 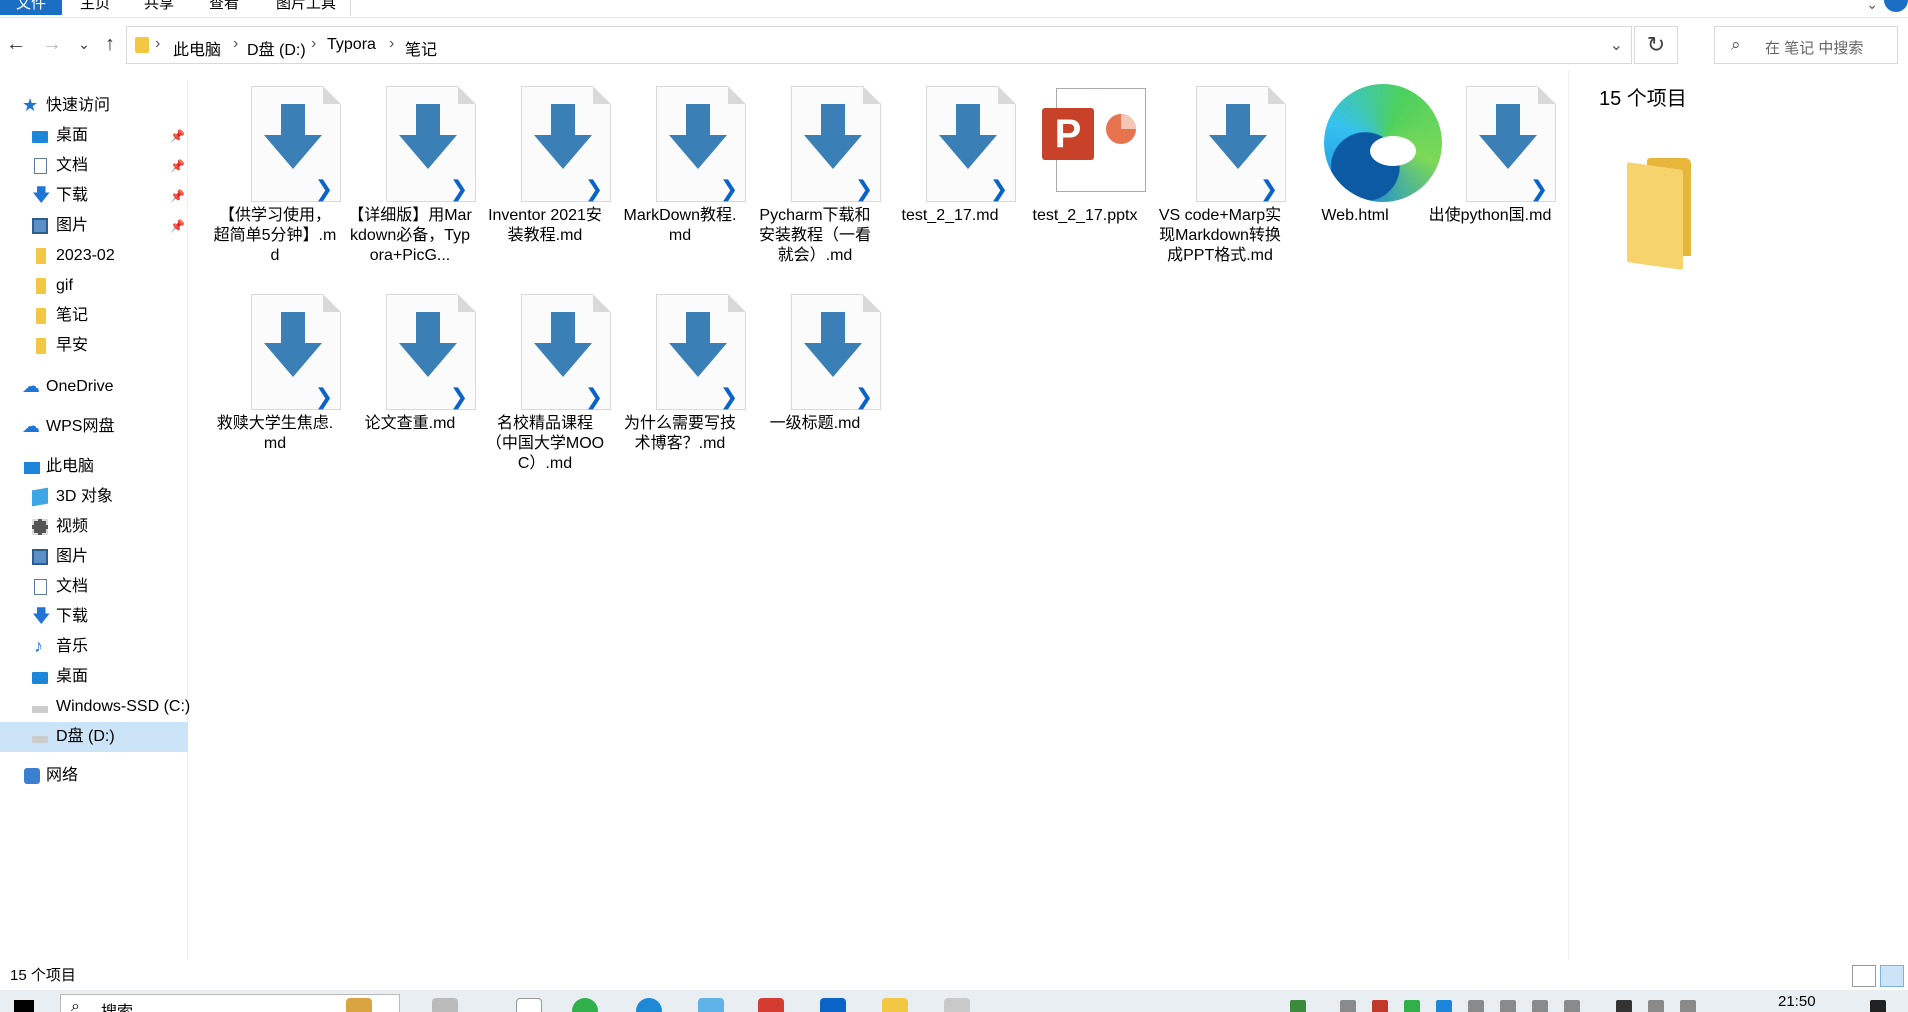 What do you see at coordinates (833, 1005) in the screenshot?
I see `vscode-icon` at bounding box center [833, 1005].